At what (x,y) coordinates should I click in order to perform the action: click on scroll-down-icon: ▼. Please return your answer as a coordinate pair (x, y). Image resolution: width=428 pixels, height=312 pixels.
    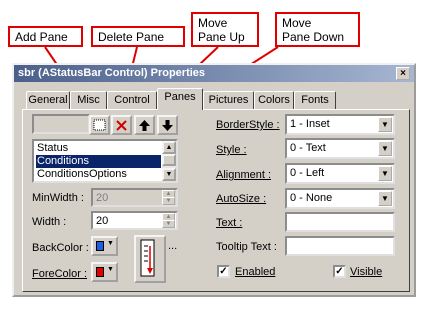
    Looking at the image, I should click on (169, 174).